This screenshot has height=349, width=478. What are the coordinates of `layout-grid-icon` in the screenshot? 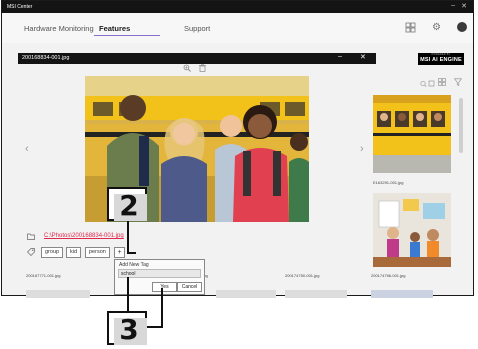 It's located at (410, 27).